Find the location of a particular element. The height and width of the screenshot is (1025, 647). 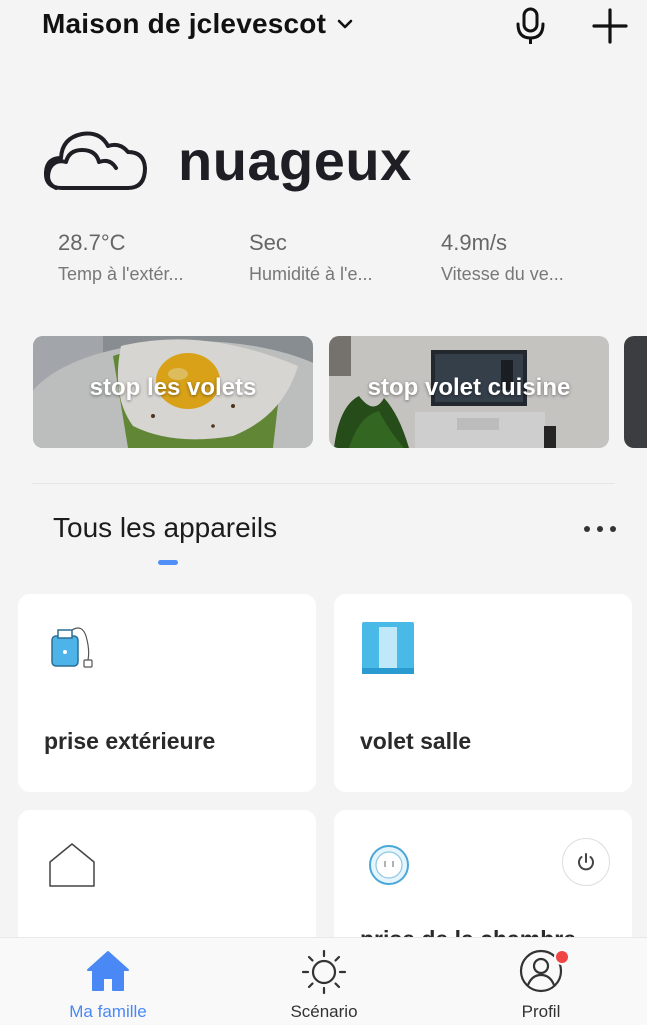

notification-badge is located at coordinates (562, 957).